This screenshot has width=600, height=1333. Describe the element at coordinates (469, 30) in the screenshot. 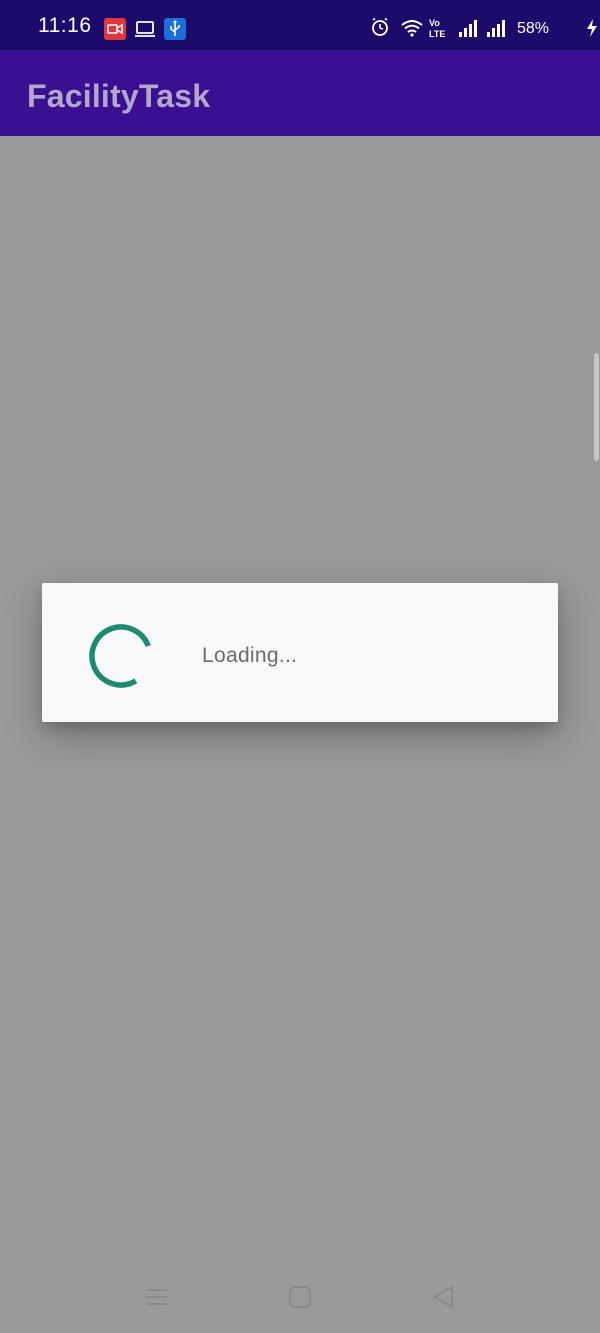

I see `signal-icon` at that location.